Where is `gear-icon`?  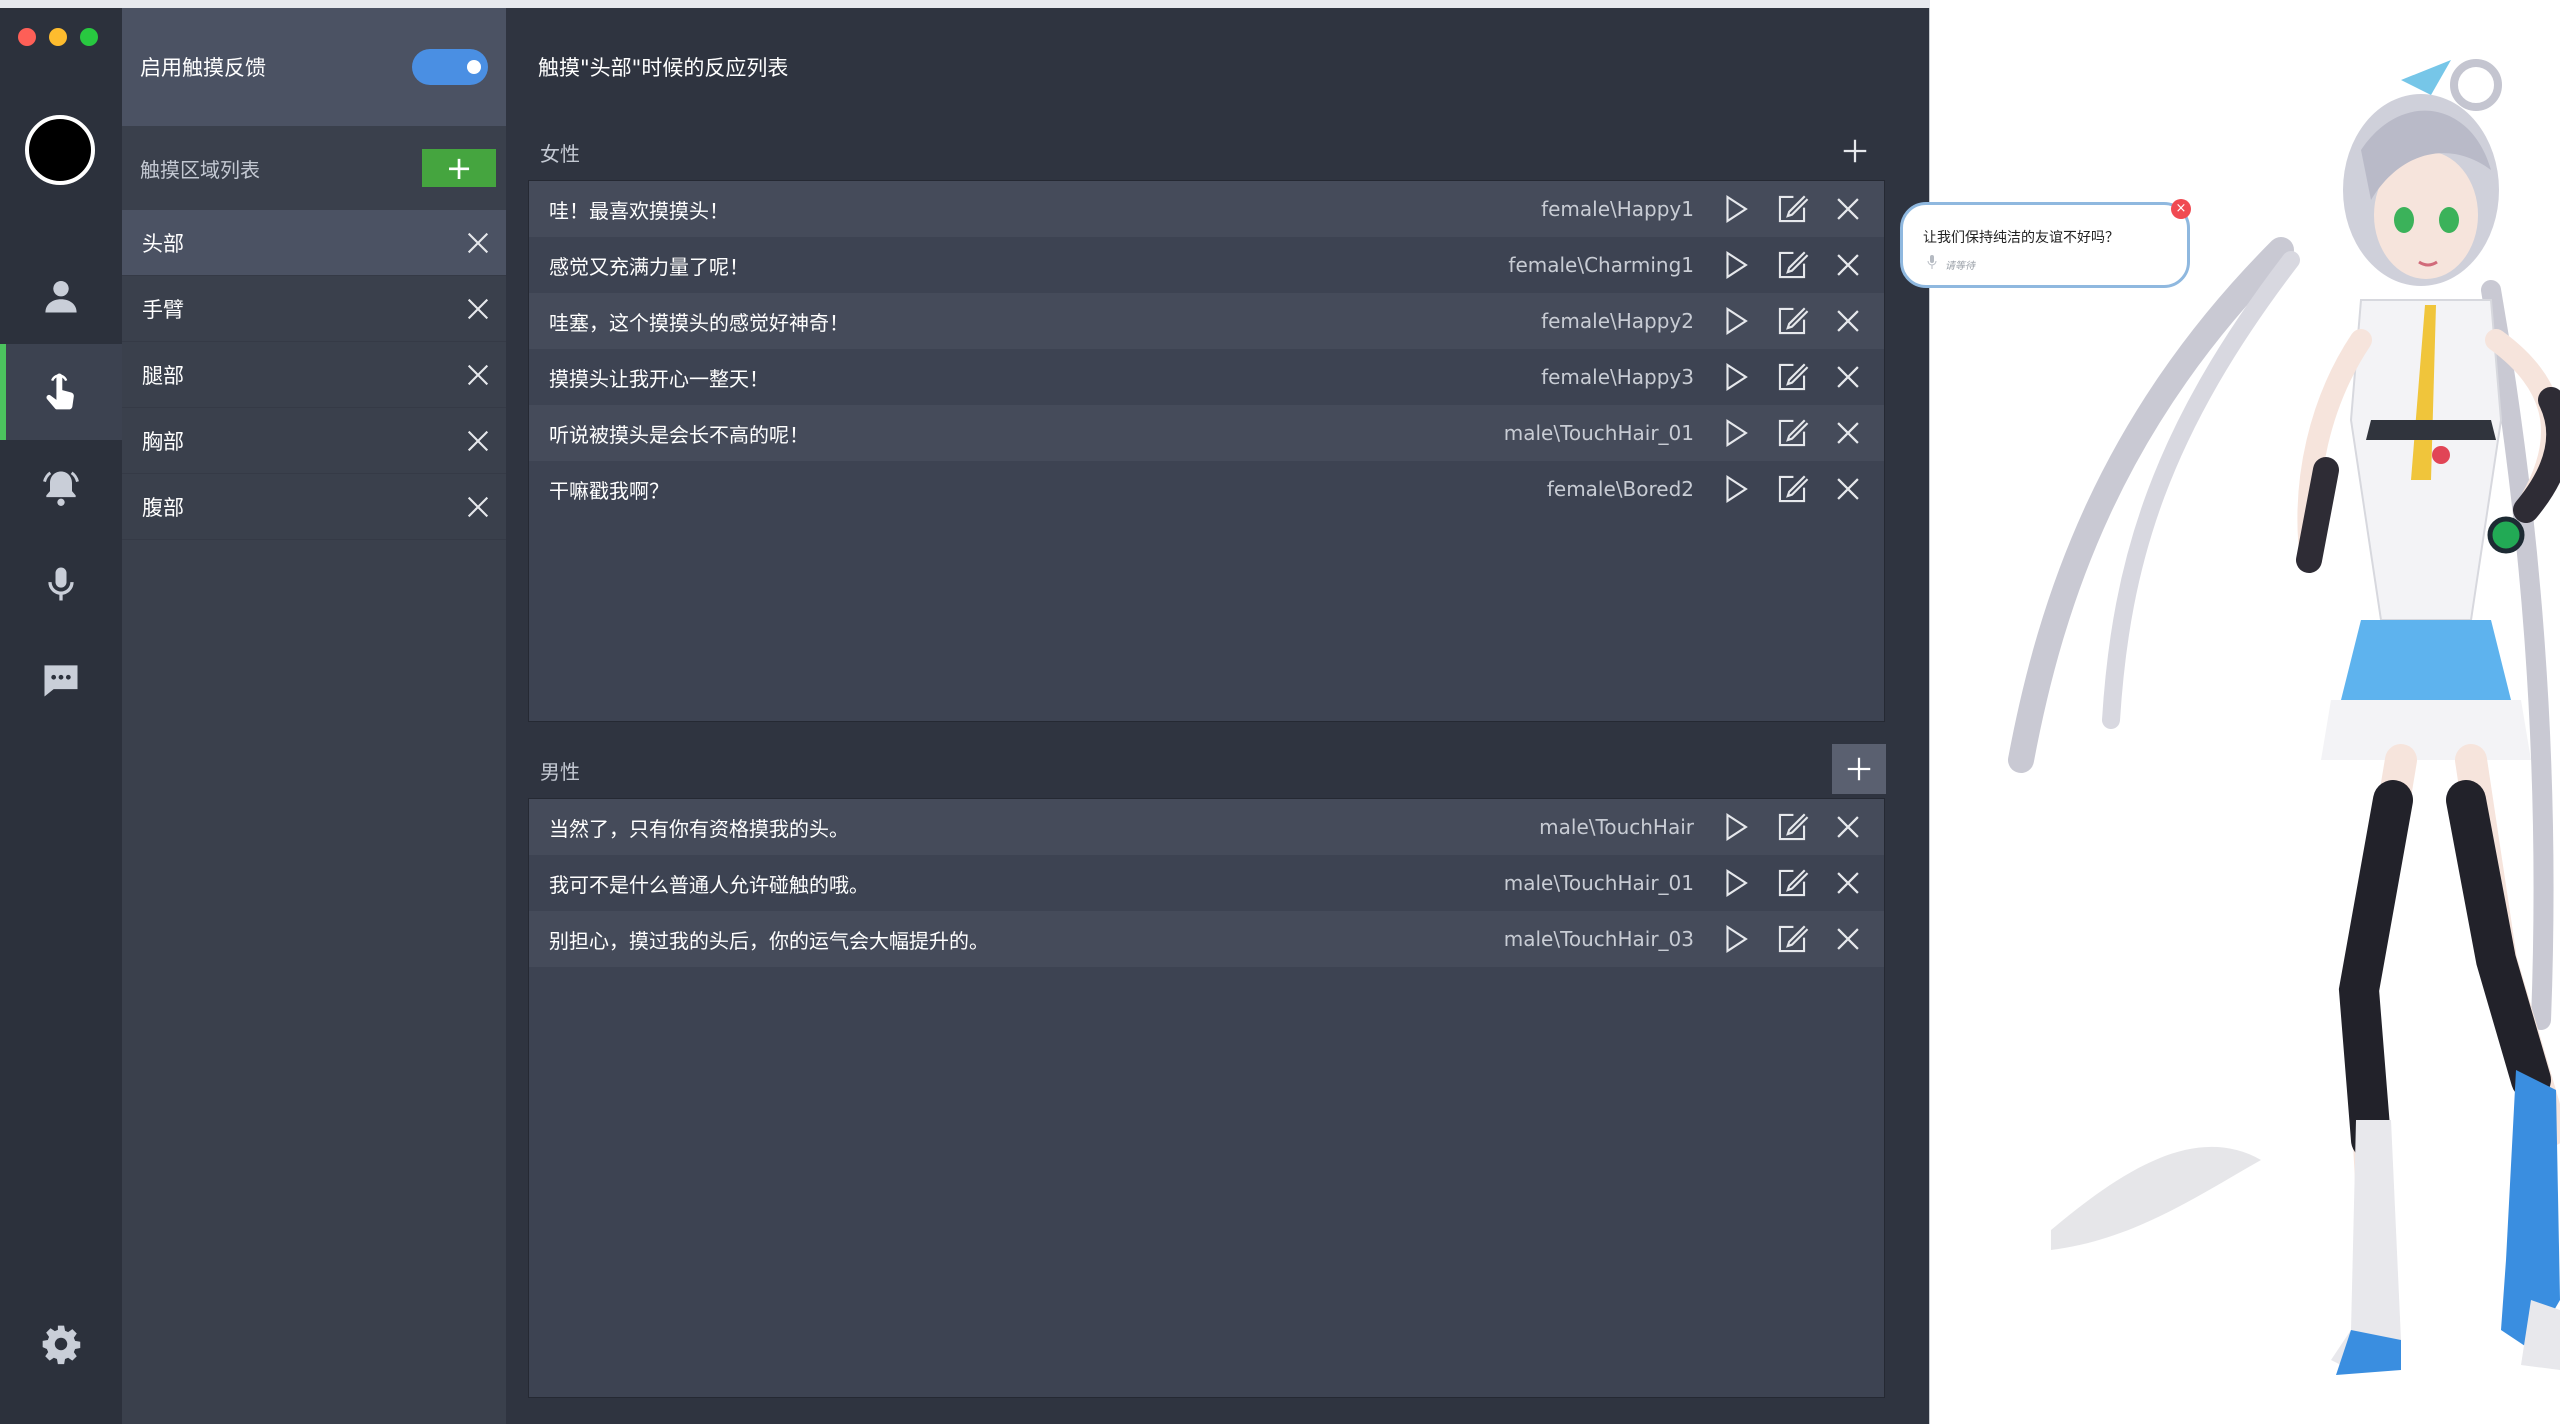
gear-icon is located at coordinates (61, 1345).